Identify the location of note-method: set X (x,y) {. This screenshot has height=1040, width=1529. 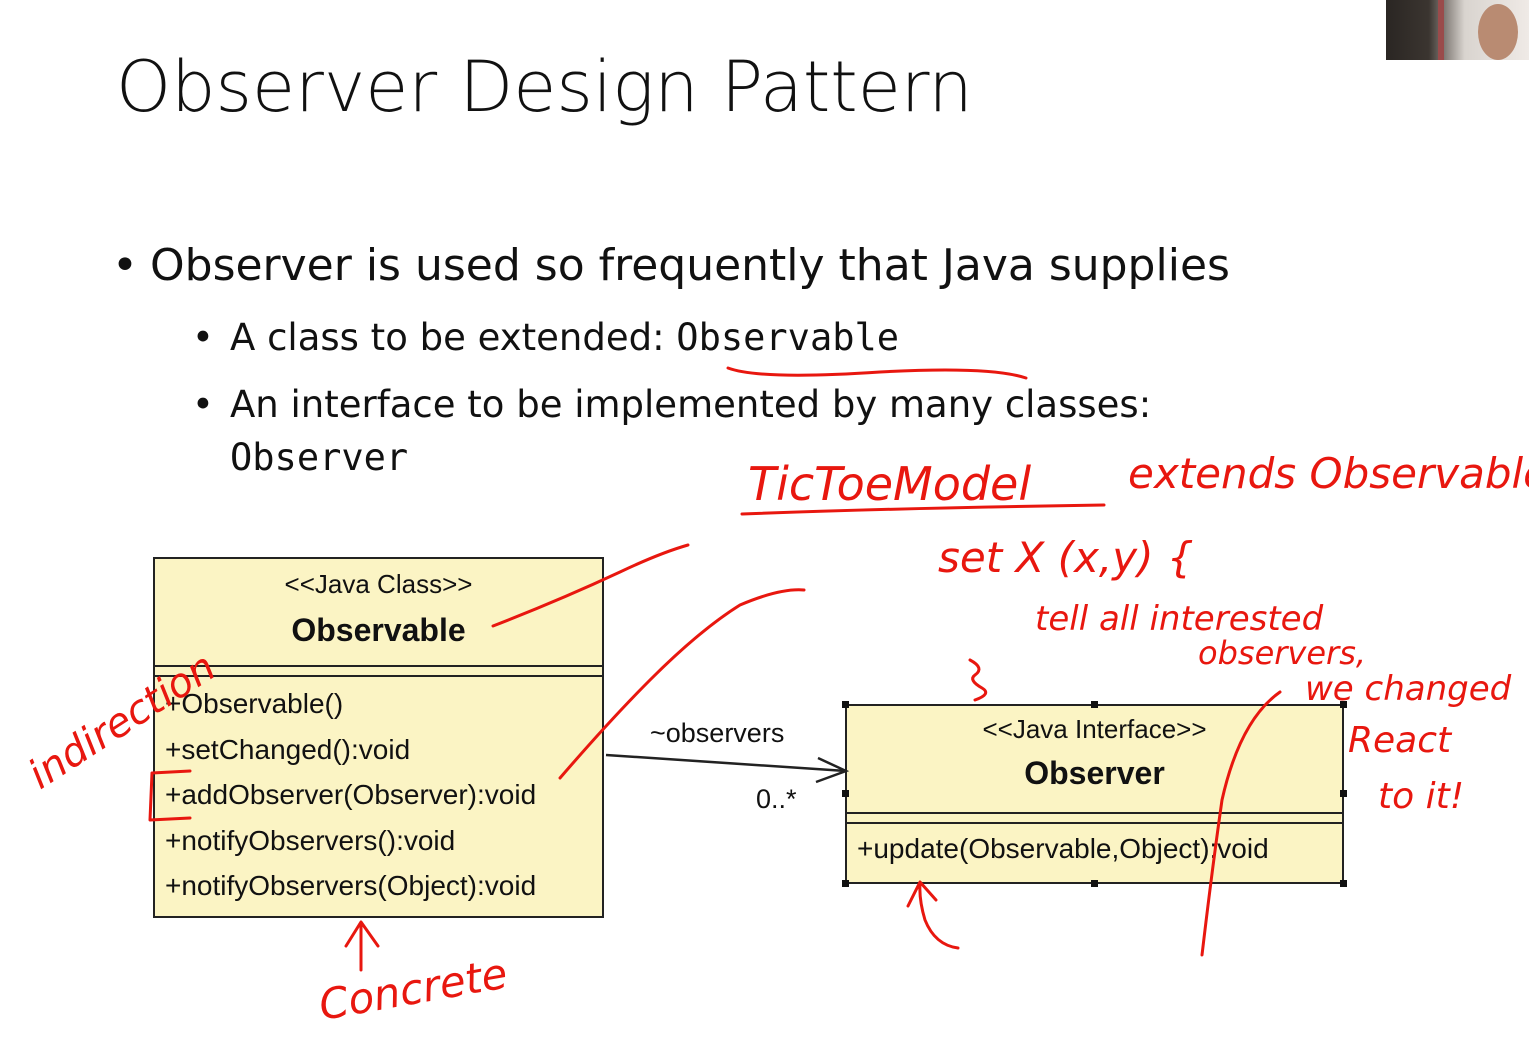
(1066, 557).